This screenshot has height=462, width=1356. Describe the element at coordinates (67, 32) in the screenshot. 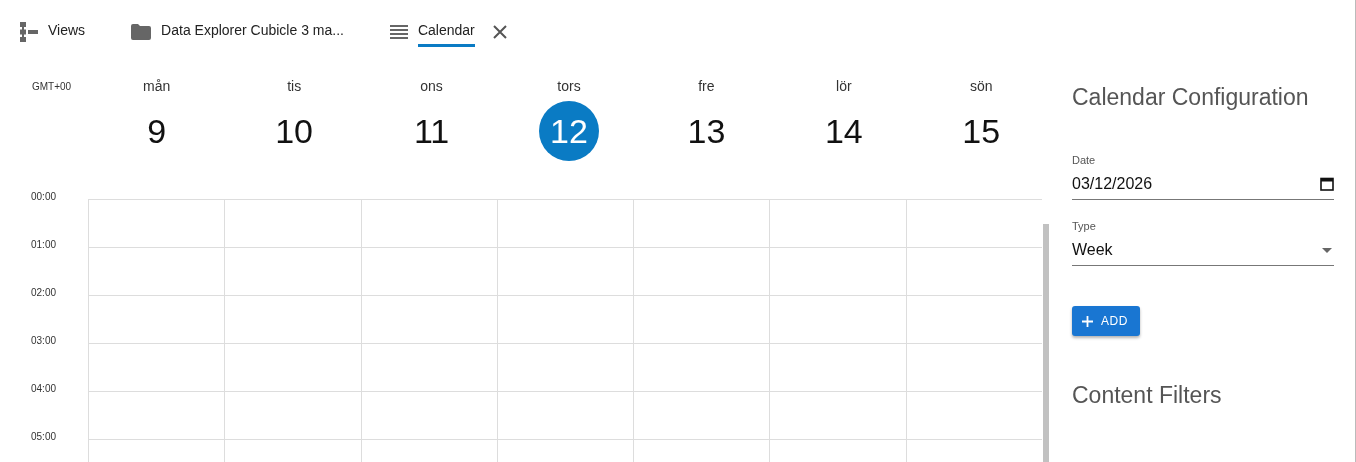

I see `tab: Views` at that location.